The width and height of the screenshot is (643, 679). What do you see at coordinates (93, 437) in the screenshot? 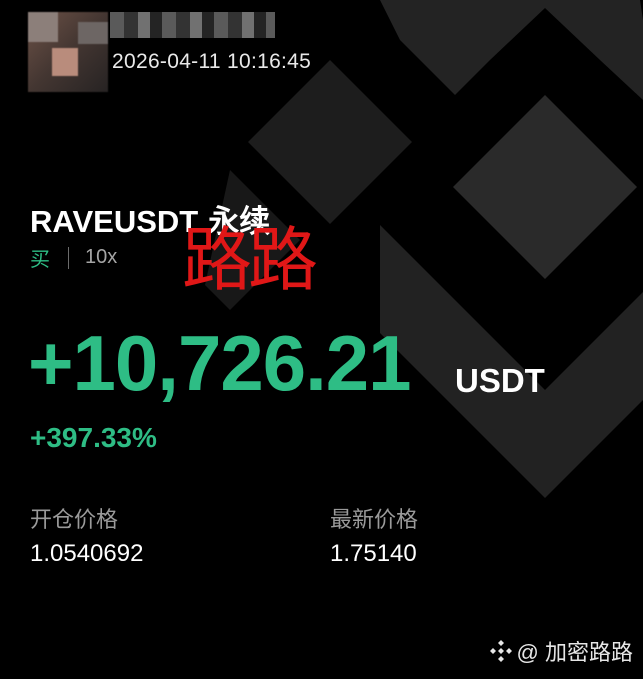
I see `roe-percentage: +397.33%` at bounding box center [93, 437].